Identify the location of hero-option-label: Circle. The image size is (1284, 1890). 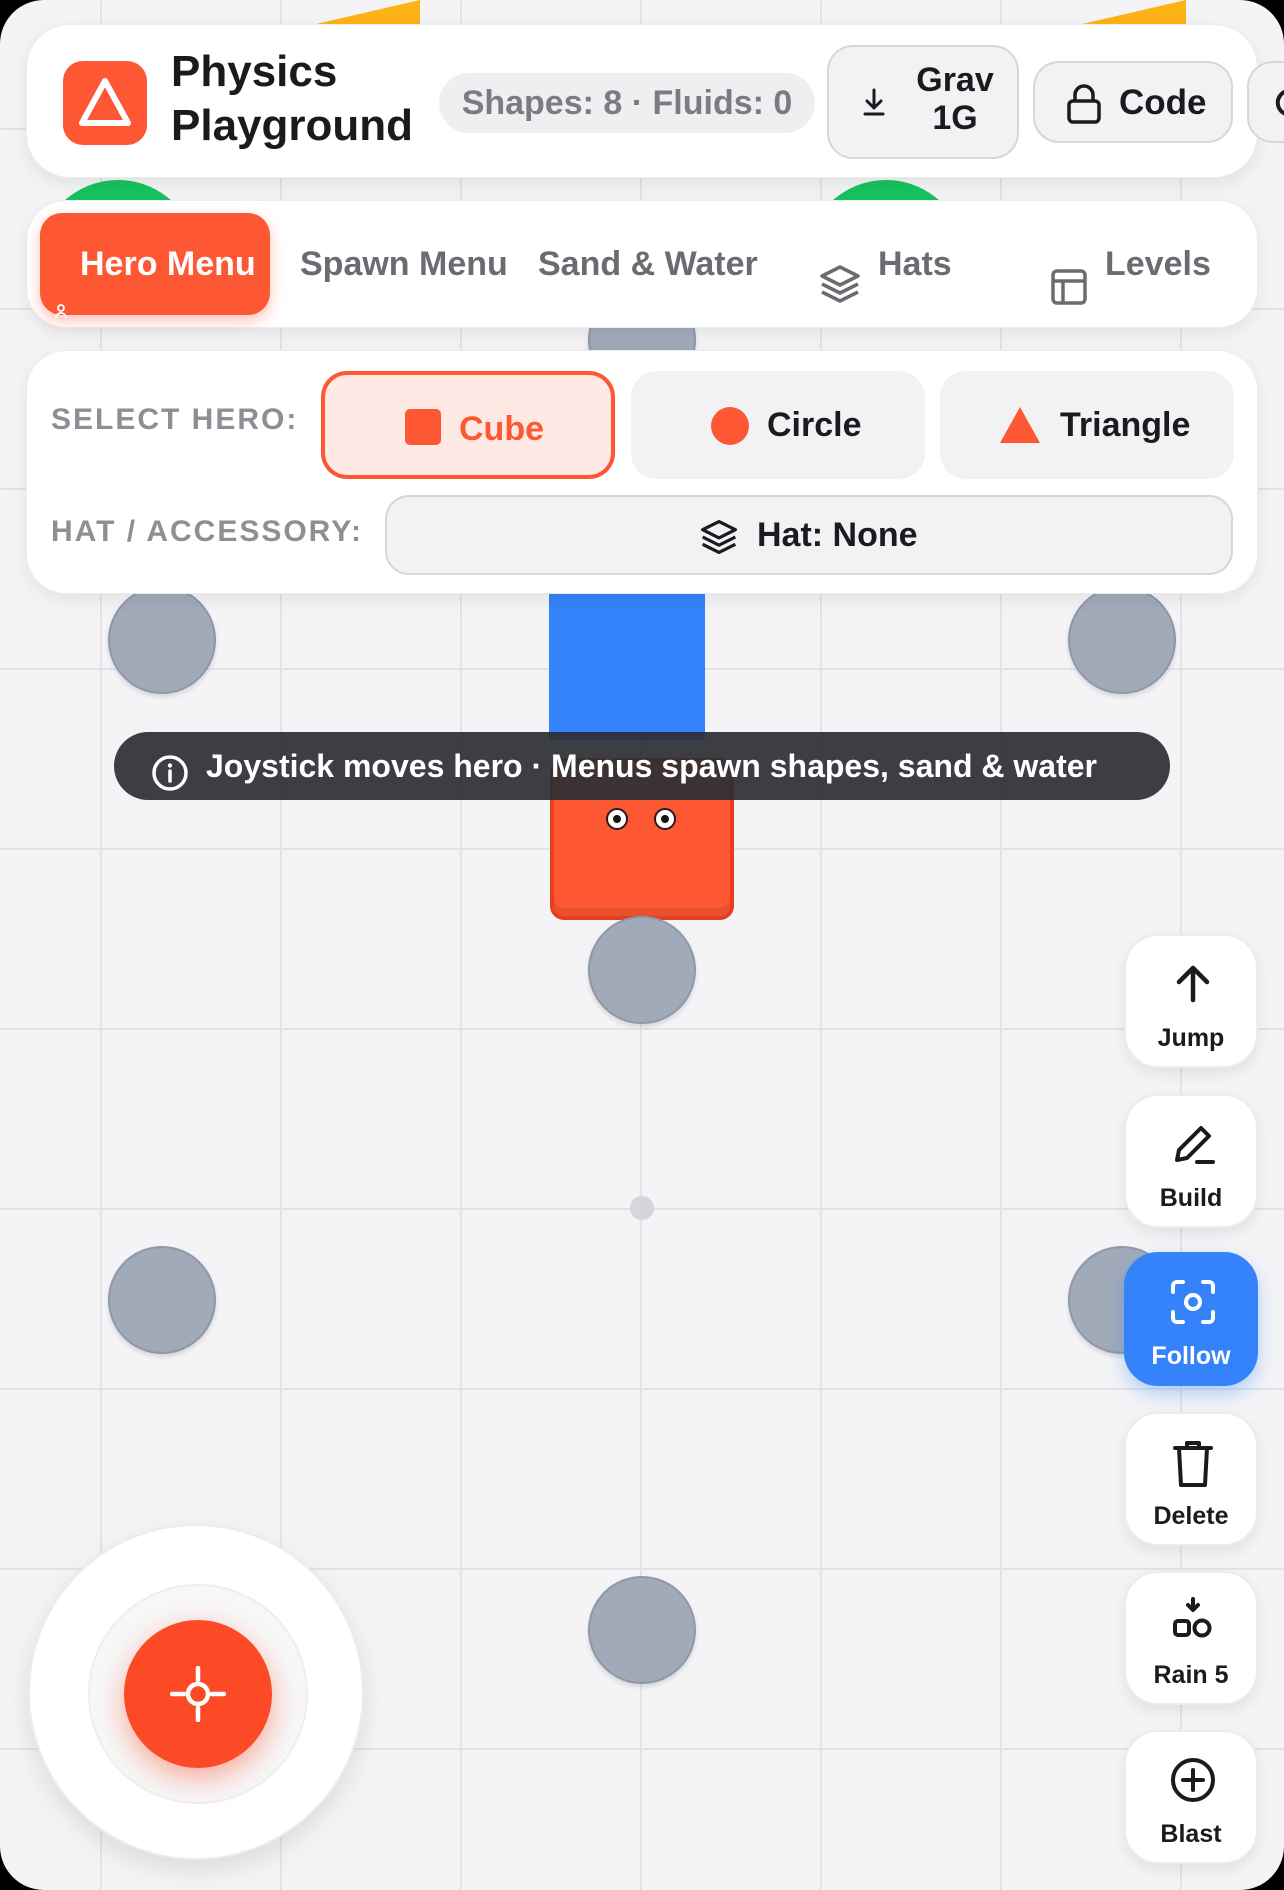
(814, 425).